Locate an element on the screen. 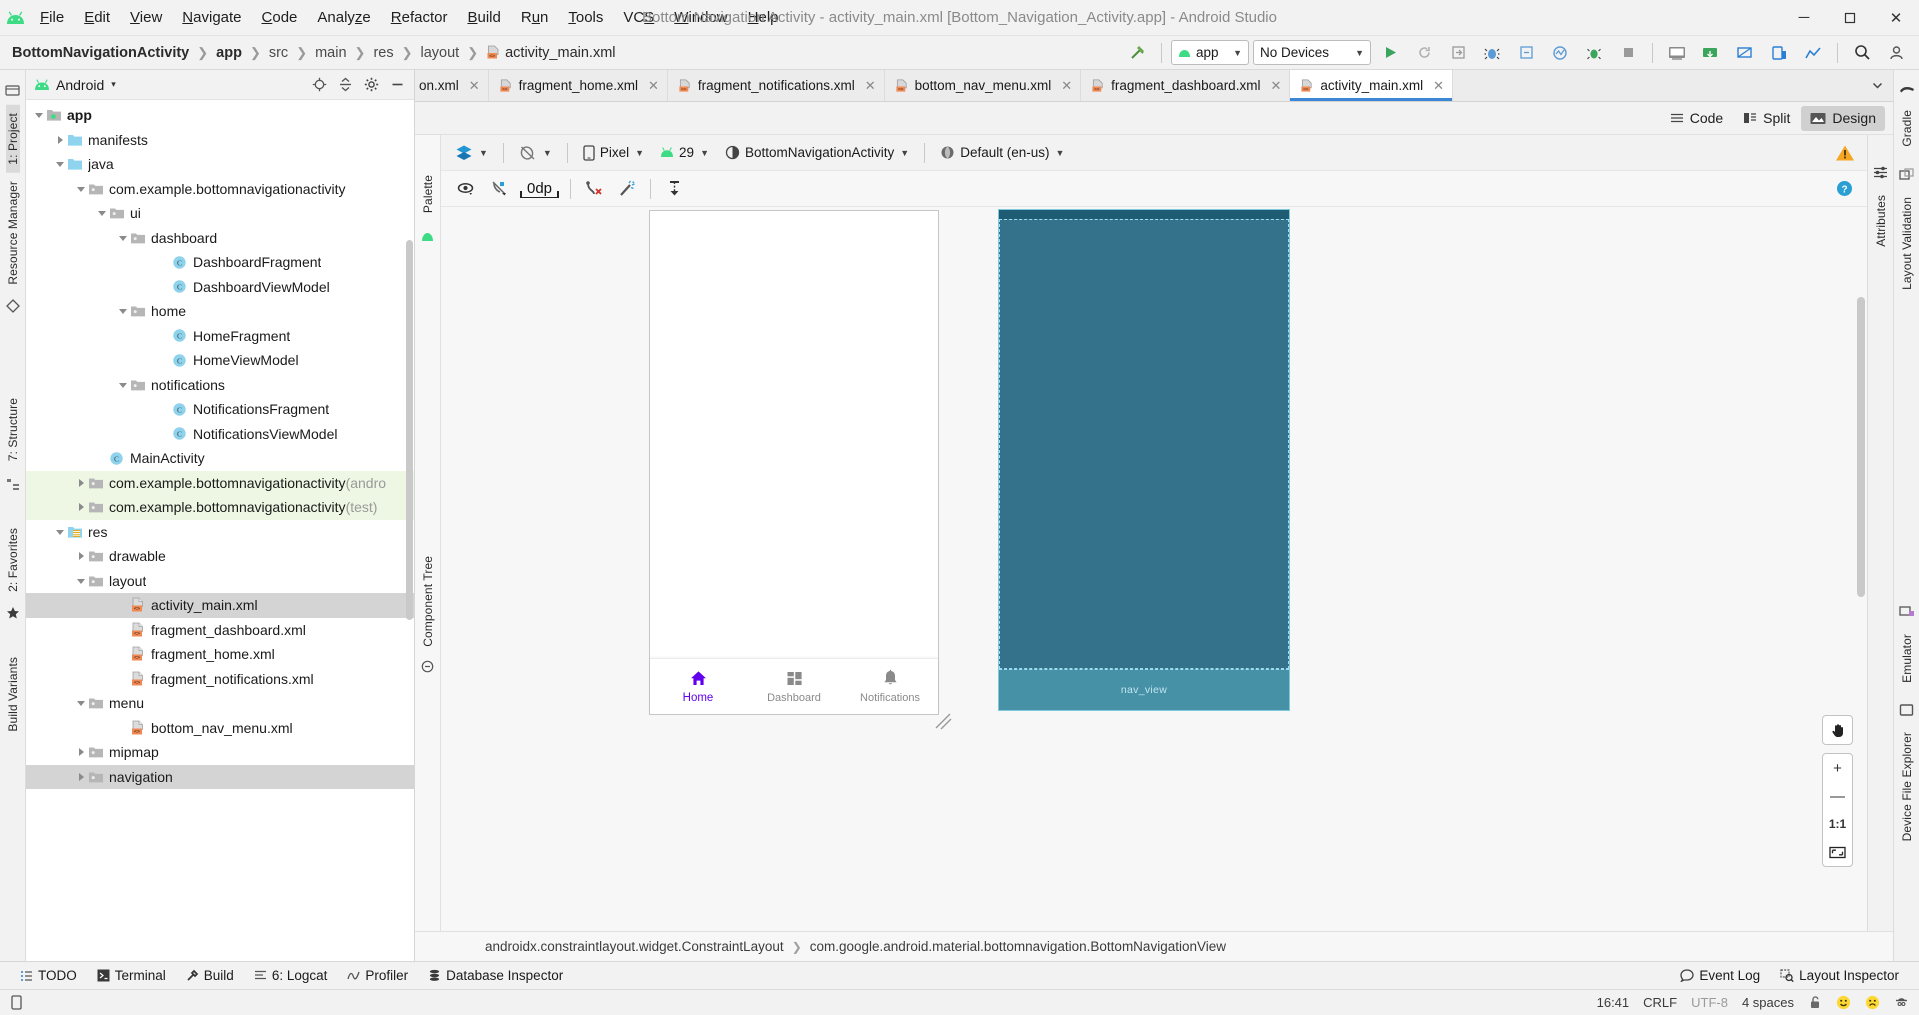 The image size is (1919, 1015). component-tree-rail-label: Component Tree is located at coordinates (428, 601).